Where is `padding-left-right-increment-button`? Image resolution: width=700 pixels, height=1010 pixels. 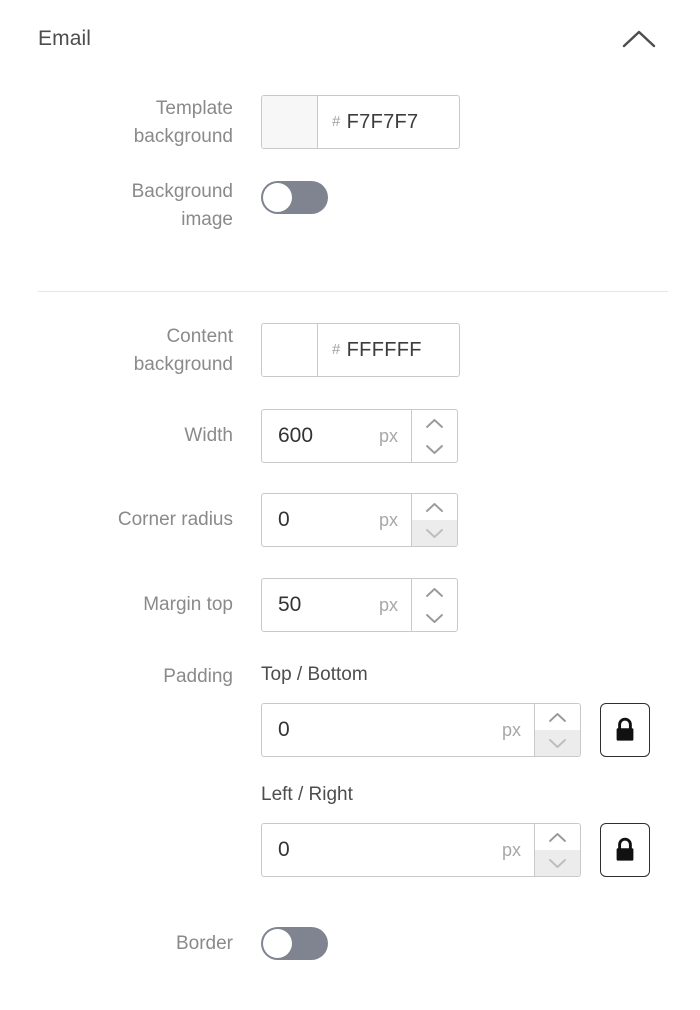 padding-left-right-increment-button is located at coordinates (557, 837).